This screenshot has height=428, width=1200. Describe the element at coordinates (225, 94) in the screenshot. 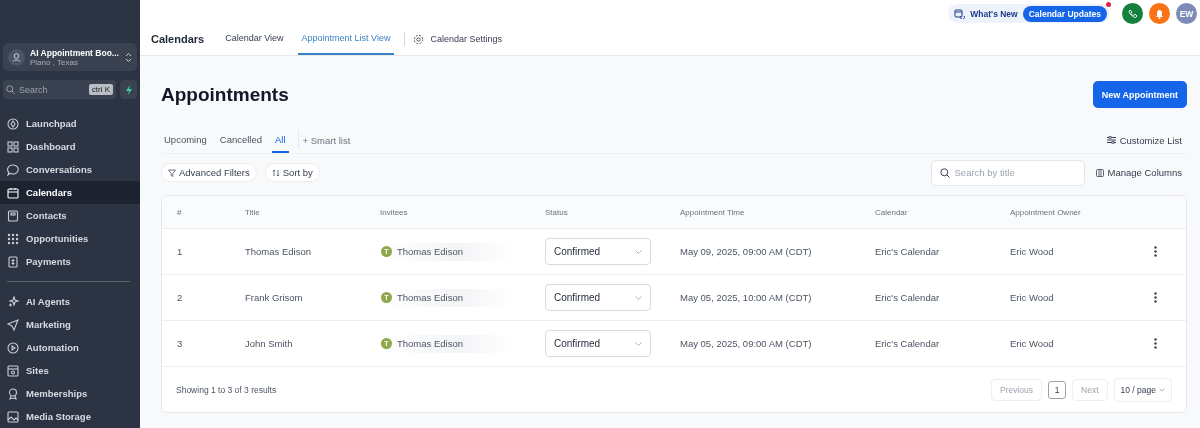

I see `page-title: Appointments` at that location.